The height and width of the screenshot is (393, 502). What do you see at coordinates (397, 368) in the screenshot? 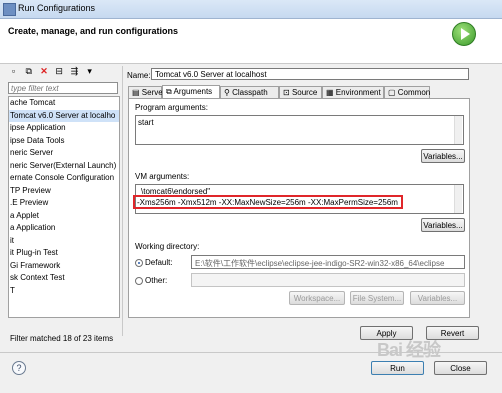
I see `run-button: Run` at bounding box center [397, 368].